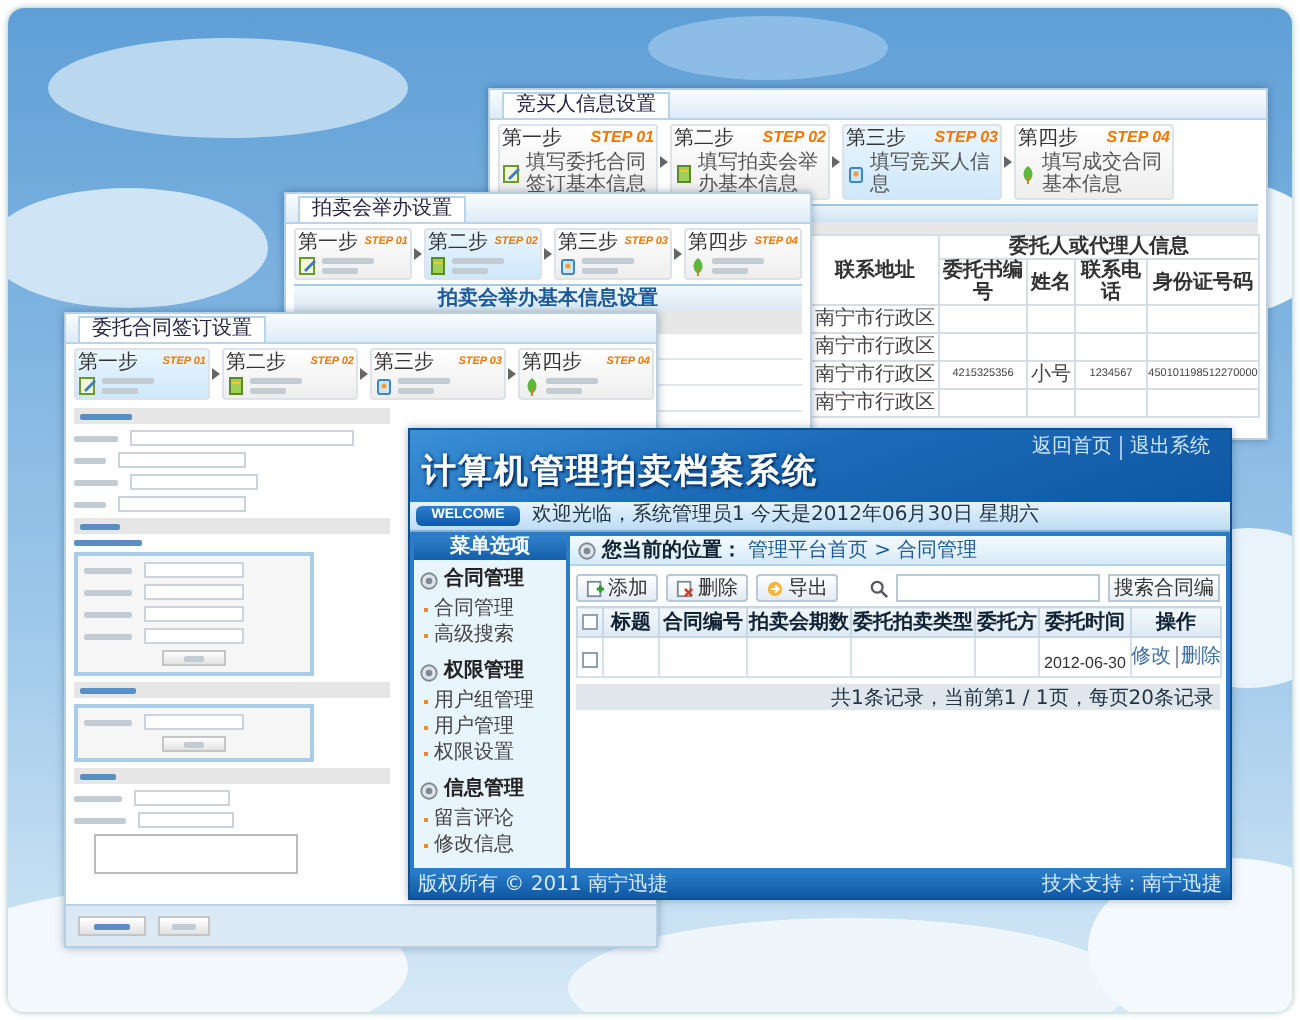 The height and width of the screenshot is (1020, 1300). What do you see at coordinates (1103, 174) in the screenshot?
I see `step-description: 填写成交合同基本信息` at bounding box center [1103, 174].